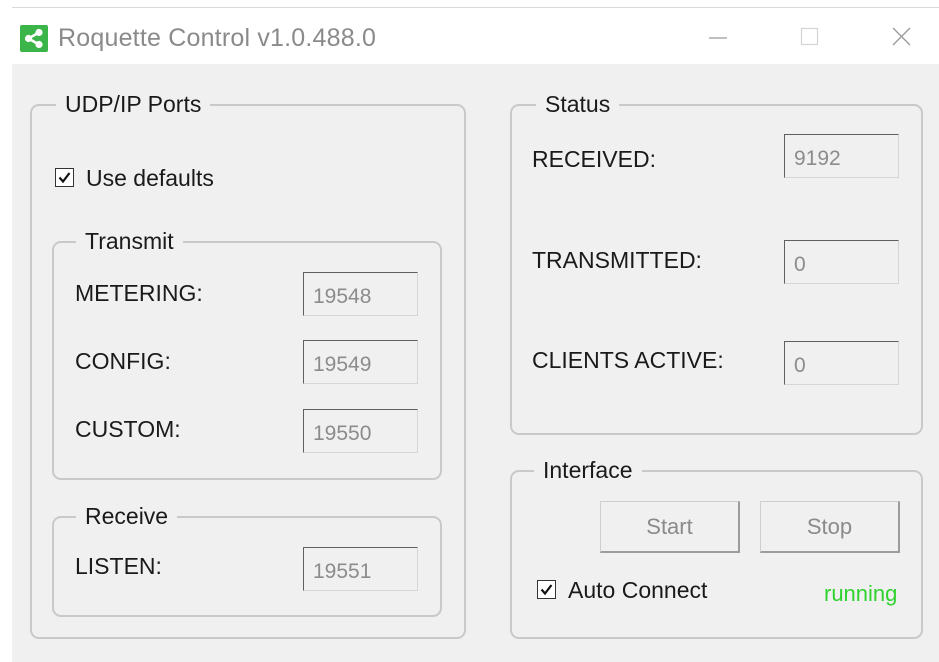  What do you see at coordinates (127, 516) in the screenshot?
I see `receive-group-title: Receive` at bounding box center [127, 516].